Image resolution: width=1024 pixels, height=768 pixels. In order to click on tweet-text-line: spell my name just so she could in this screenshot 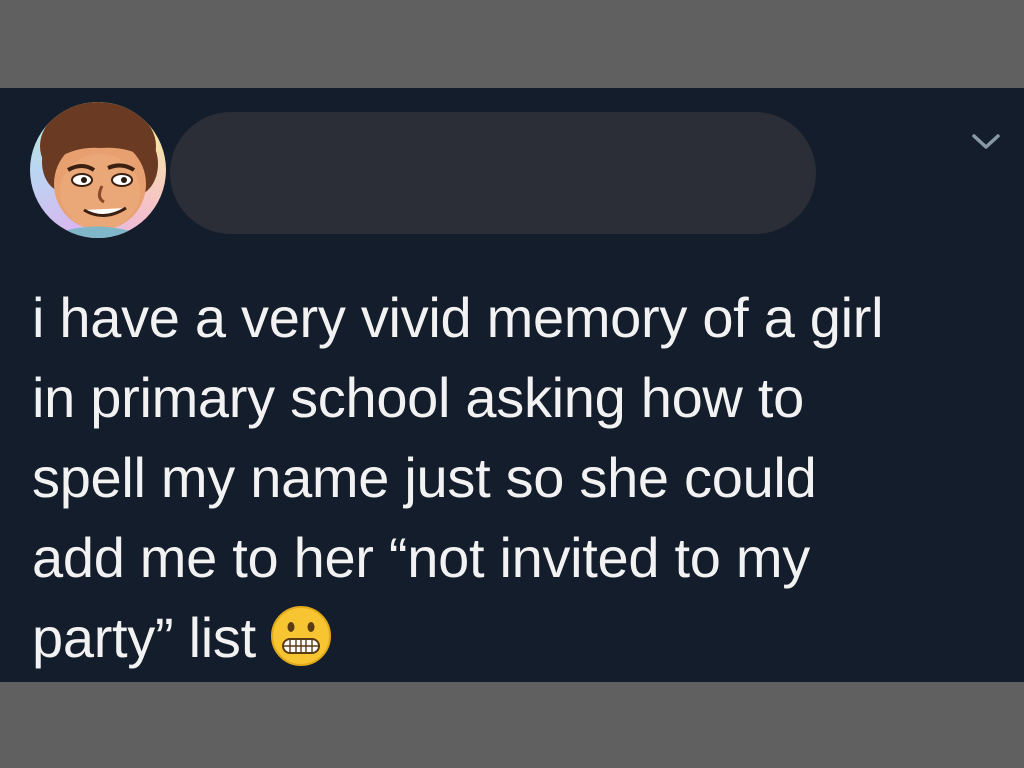, I will do `click(424, 477)`.